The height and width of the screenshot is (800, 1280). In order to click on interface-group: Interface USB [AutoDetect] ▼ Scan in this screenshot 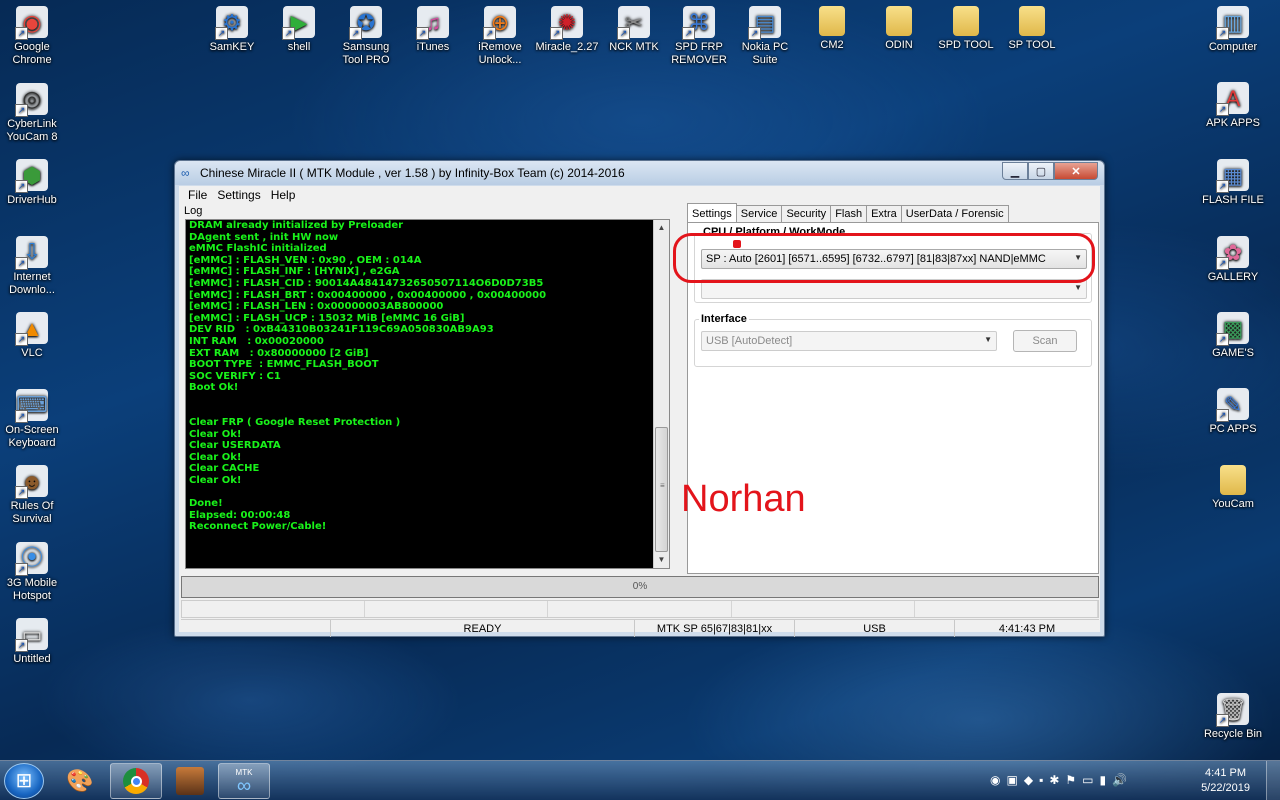, I will do `click(893, 340)`.